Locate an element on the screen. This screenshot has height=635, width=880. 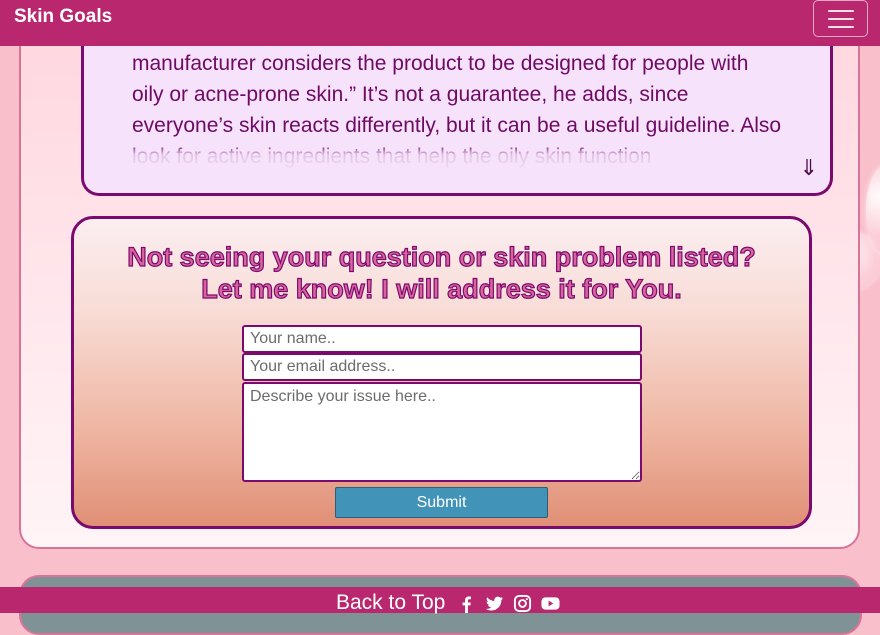
back-to-top-link: Back to Top is located at coordinates (390, 603).